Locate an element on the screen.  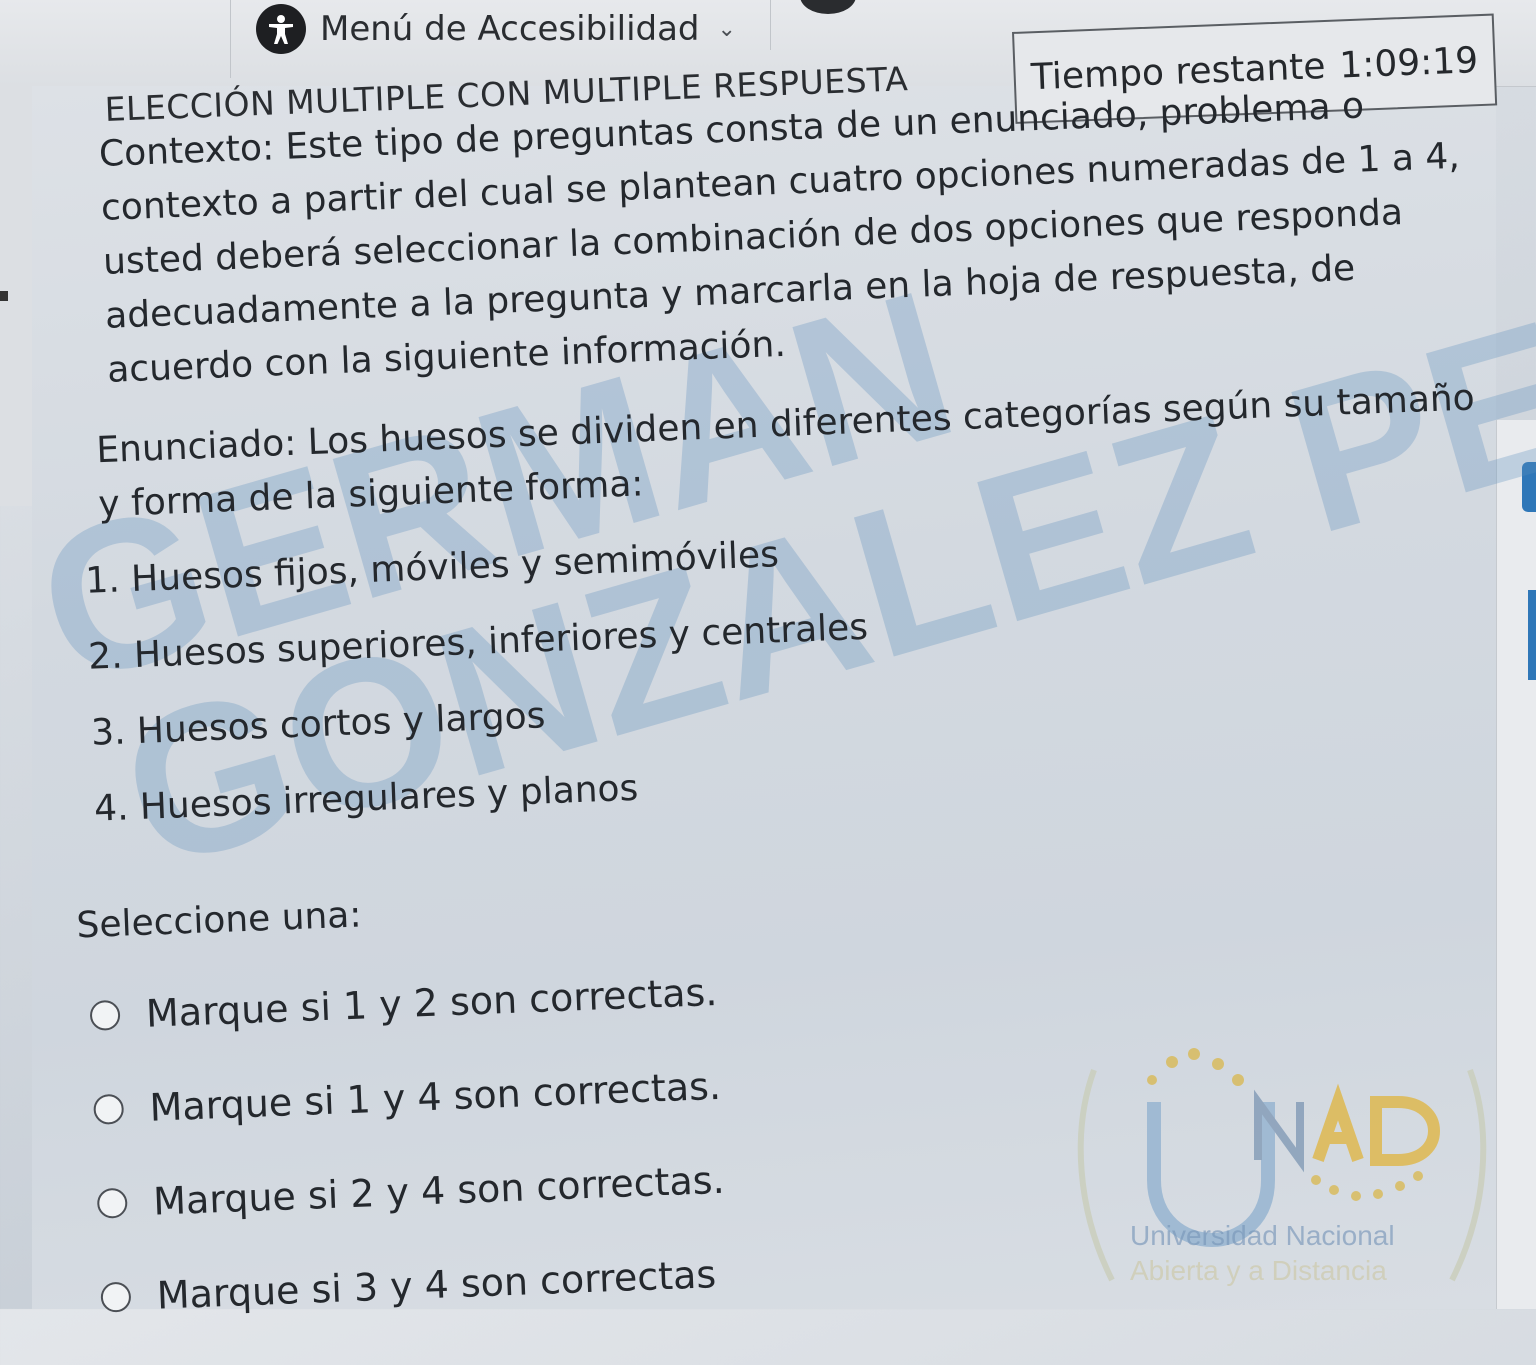
answer-option-label: Marque si 3 y 4 son correctas is located at coordinates (436, 1285).